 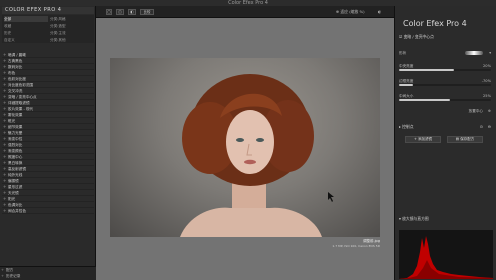 I want to click on filter-label: 色调对比, so click(x=15, y=205).